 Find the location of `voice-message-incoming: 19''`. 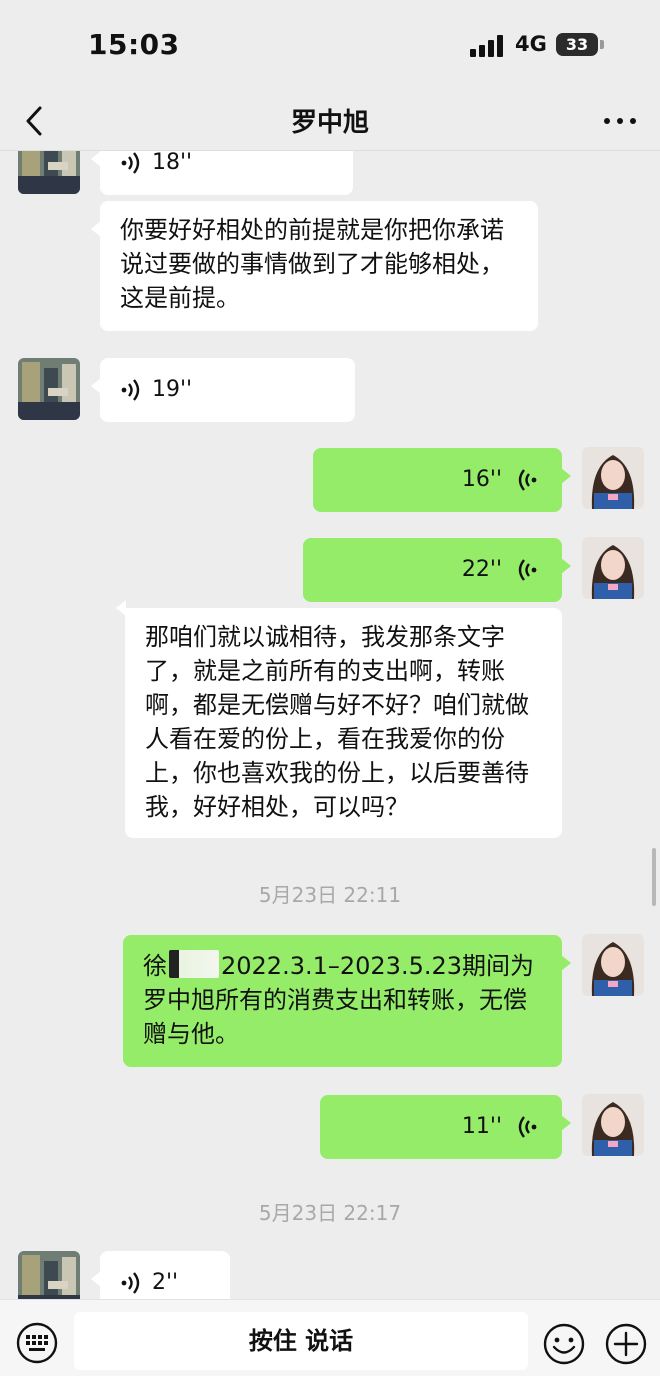

voice-message-incoming: 19'' is located at coordinates (223, 390).